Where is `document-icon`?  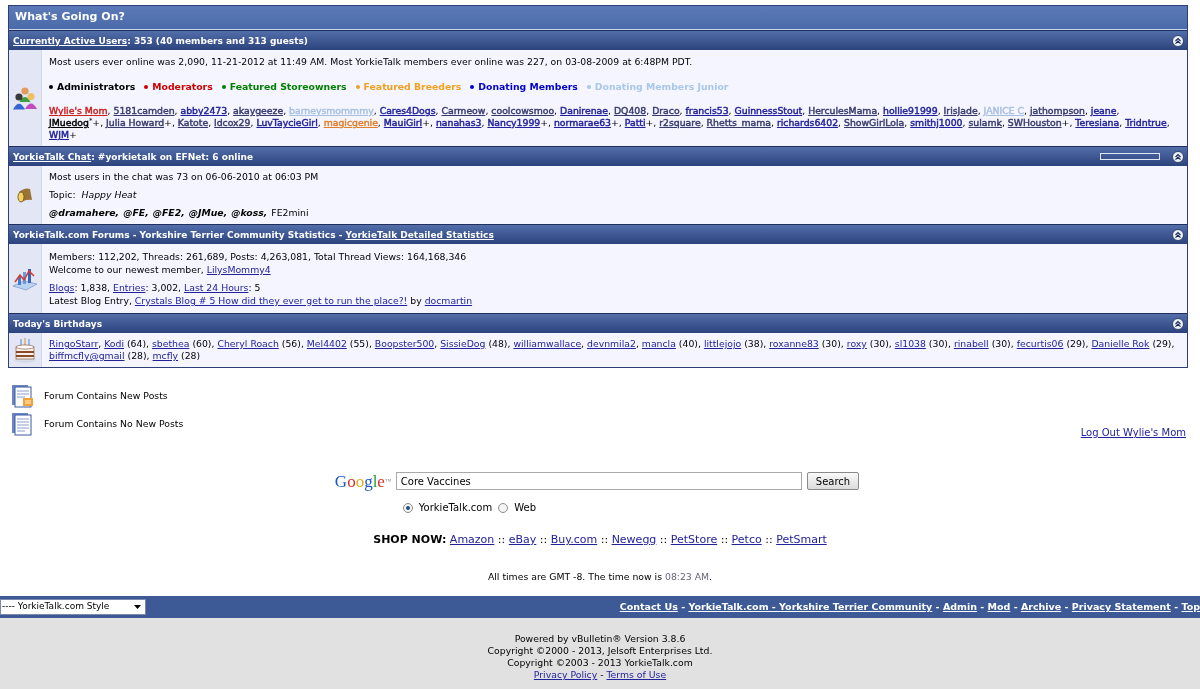 document-icon is located at coordinates (23, 424).